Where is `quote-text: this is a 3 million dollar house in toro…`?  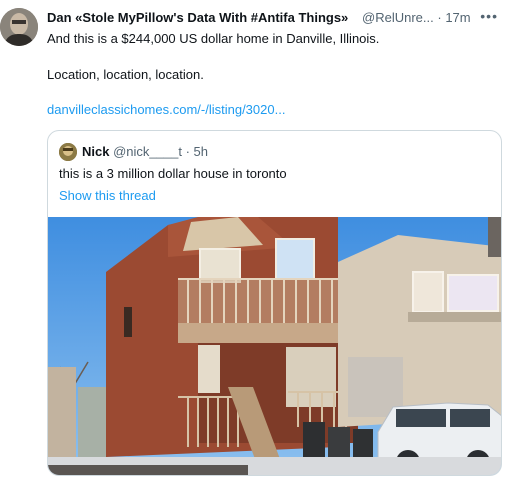
quote-text: this is a 3 million dollar house in toro… is located at coordinates (173, 173).